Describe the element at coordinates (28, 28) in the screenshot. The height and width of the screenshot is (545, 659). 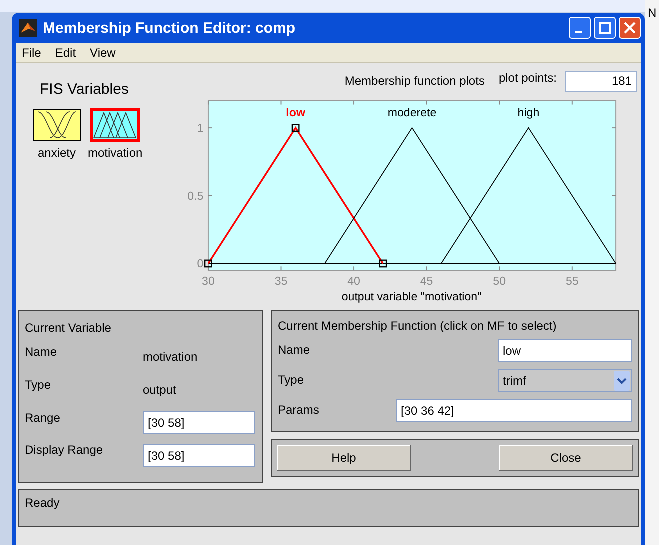
I see `app-icon` at that location.